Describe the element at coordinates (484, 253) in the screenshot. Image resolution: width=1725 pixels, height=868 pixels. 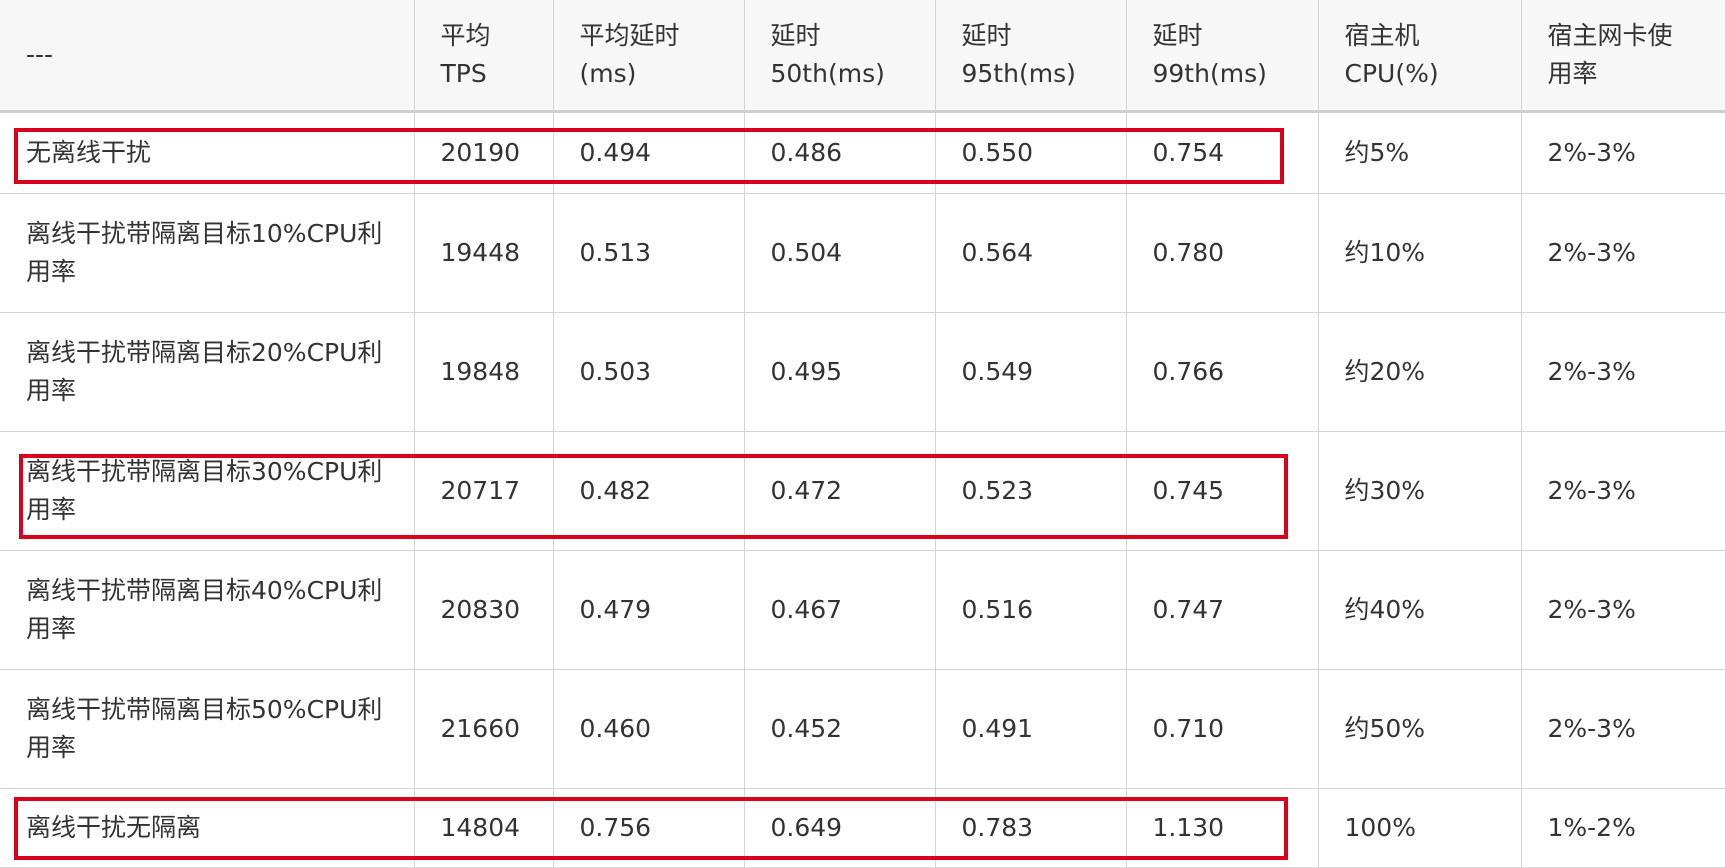
I see `cell-tps: 19448` at that location.